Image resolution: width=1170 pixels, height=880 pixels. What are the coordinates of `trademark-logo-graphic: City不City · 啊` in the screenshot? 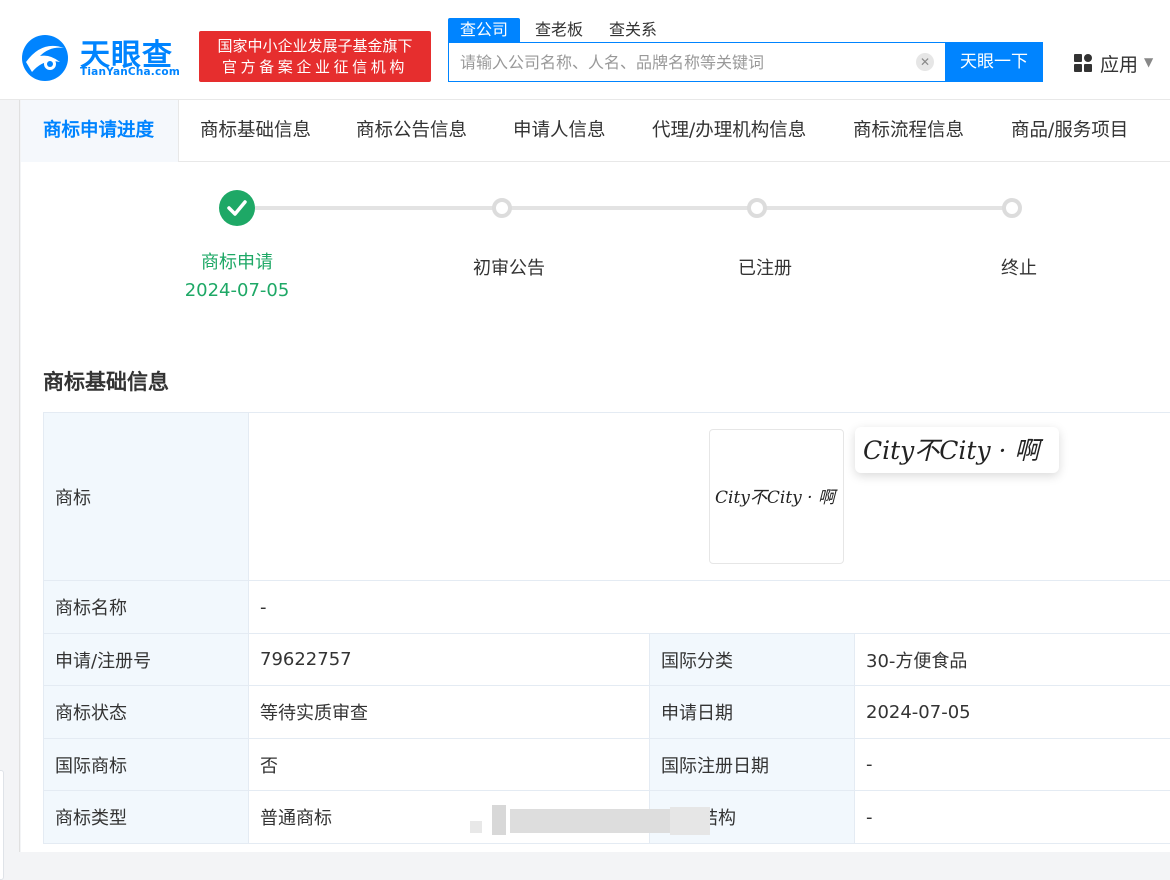 It's located at (776, 498).